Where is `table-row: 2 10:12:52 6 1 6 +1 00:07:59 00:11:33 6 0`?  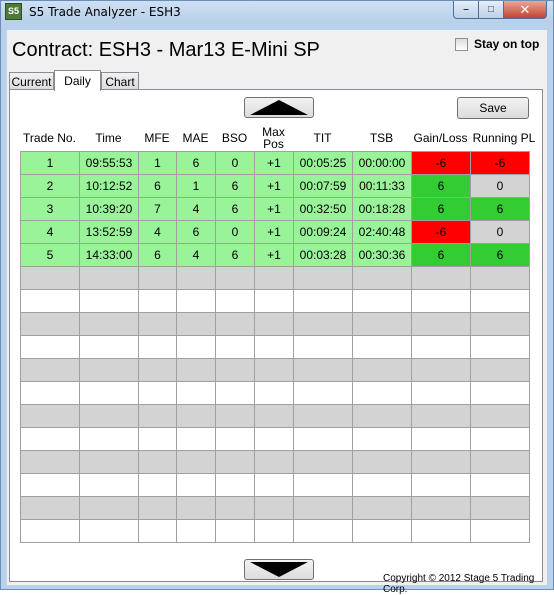
table-row: 2 10:12:52 6 1 6 +1 00:07:59 00:11:33 6 0 is located at coordinates (275, 186).